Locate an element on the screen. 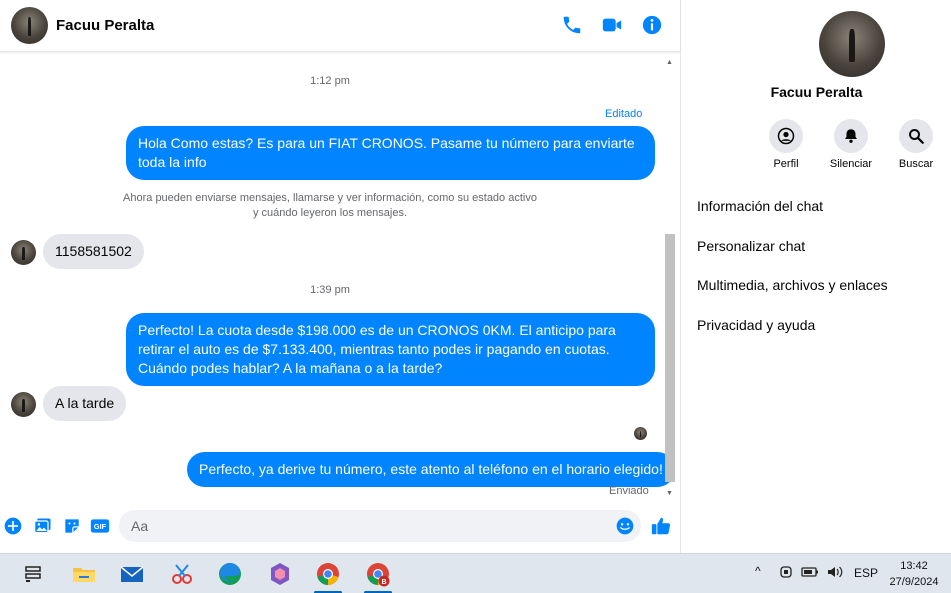 The height and width of the screenshot is (593, 951). copilot-icon is located at coordinates (280, 574).